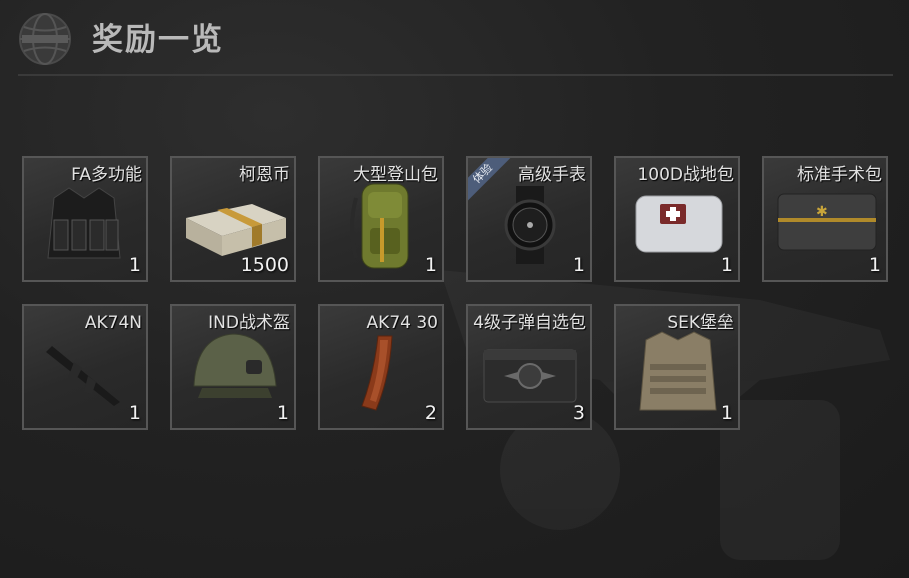 The height and width of the screenshot is (578, 909). Describe the element at coordinates (529, 219) in the screenshot. I see `reward-item-watch: 体验 高级手表 1` at that location.